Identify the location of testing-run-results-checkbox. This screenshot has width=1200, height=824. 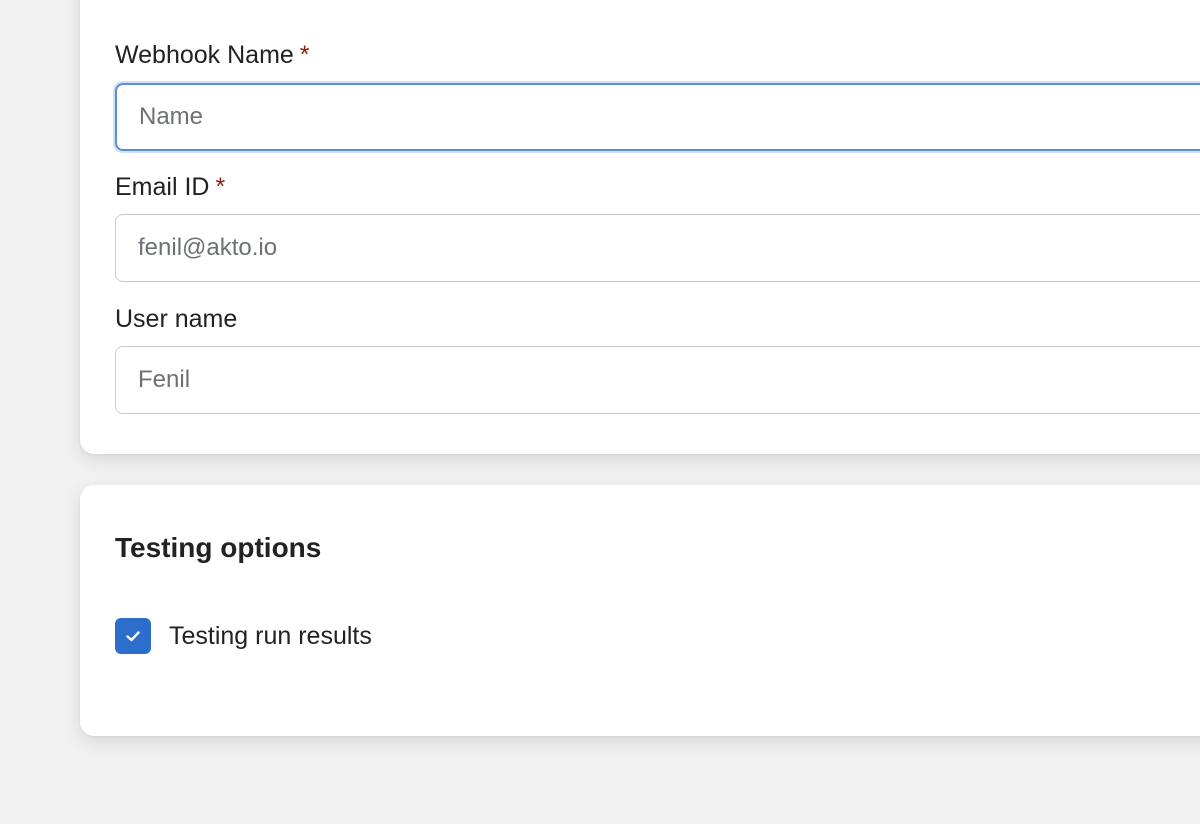
(133, 636).